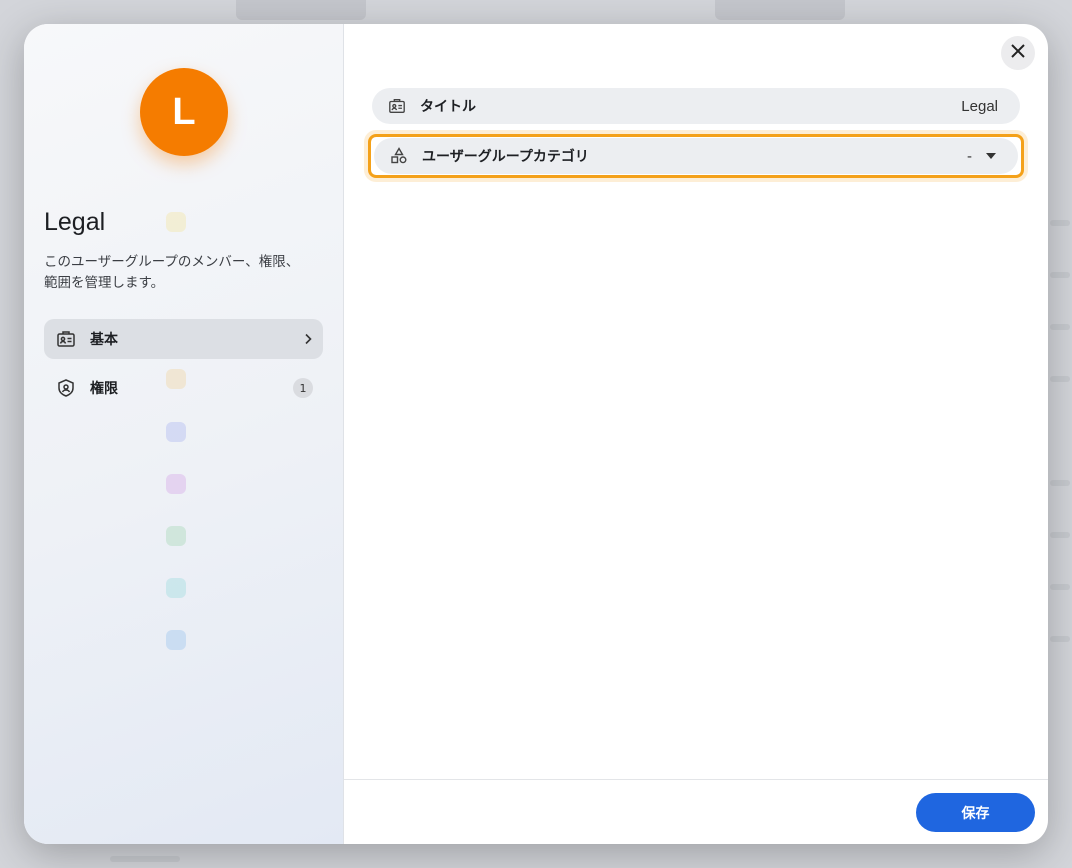 Image resolution: width=1072 pixels, height=868 pixels. I want to click on avatar-letter: L, so click(184, 111).